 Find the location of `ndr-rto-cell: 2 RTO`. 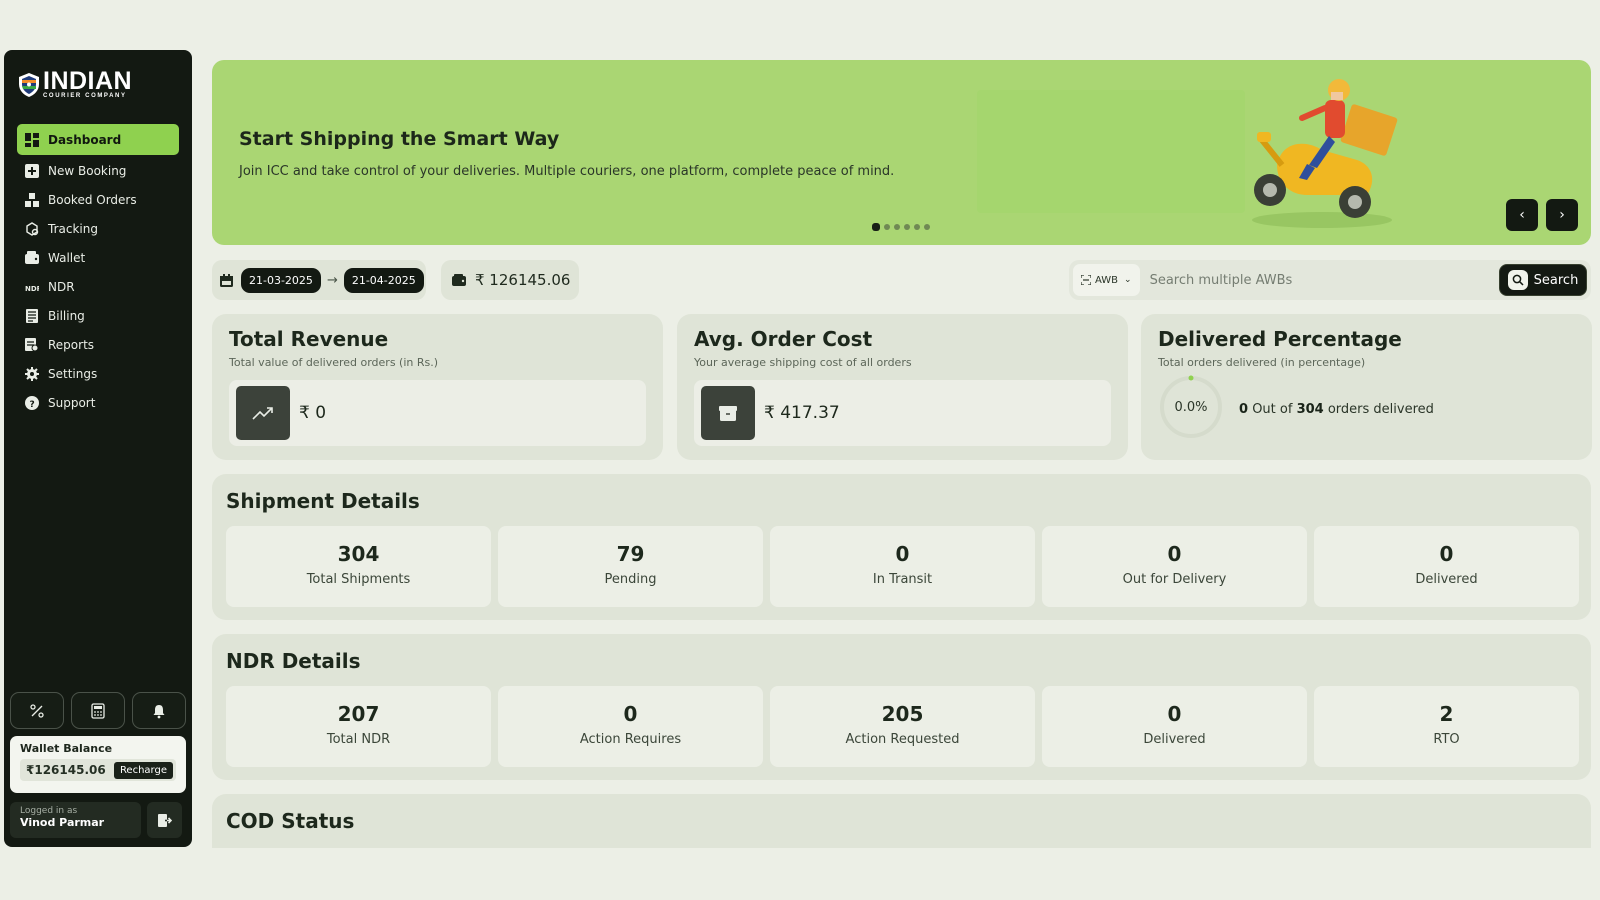

ndr-rto-cell: 2 RTO is located at coordinates (1446, 726).